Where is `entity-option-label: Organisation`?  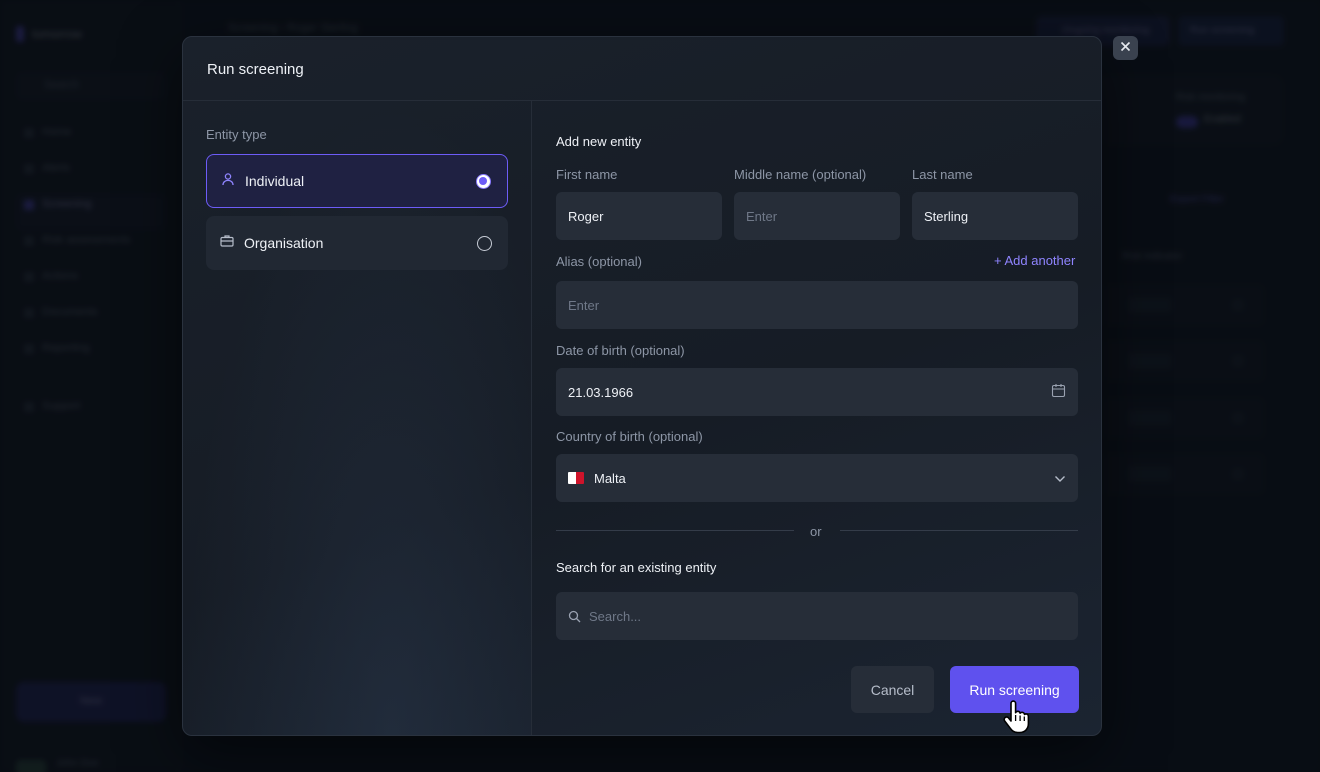 entity-option-label: Organisation is located at coordinates (284, 243).